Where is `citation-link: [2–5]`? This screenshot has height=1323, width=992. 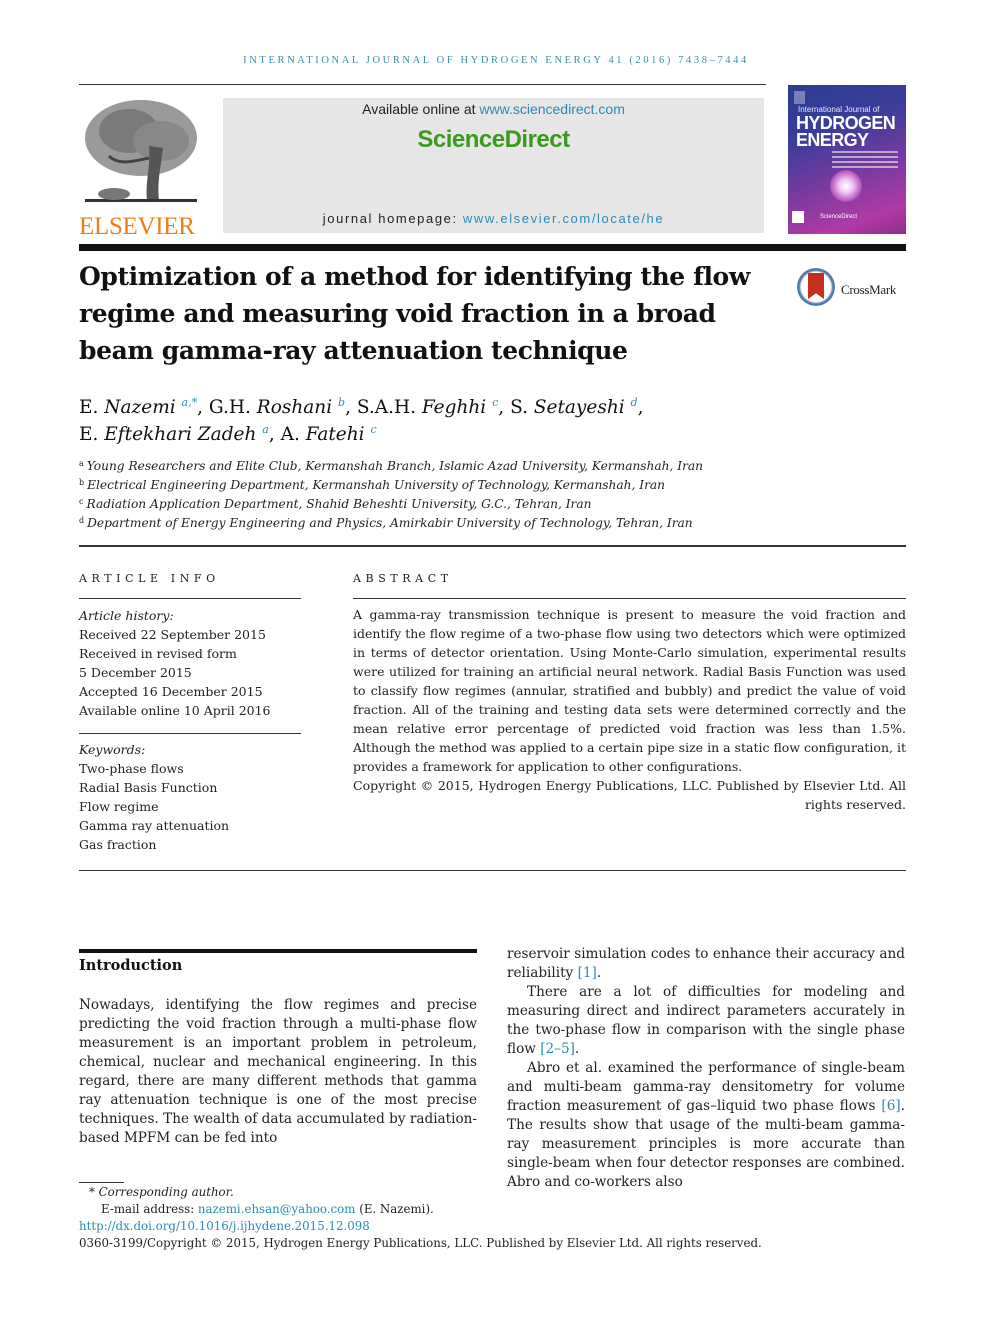
citation-link: [2–5] is located at coordinates (557, 1049).